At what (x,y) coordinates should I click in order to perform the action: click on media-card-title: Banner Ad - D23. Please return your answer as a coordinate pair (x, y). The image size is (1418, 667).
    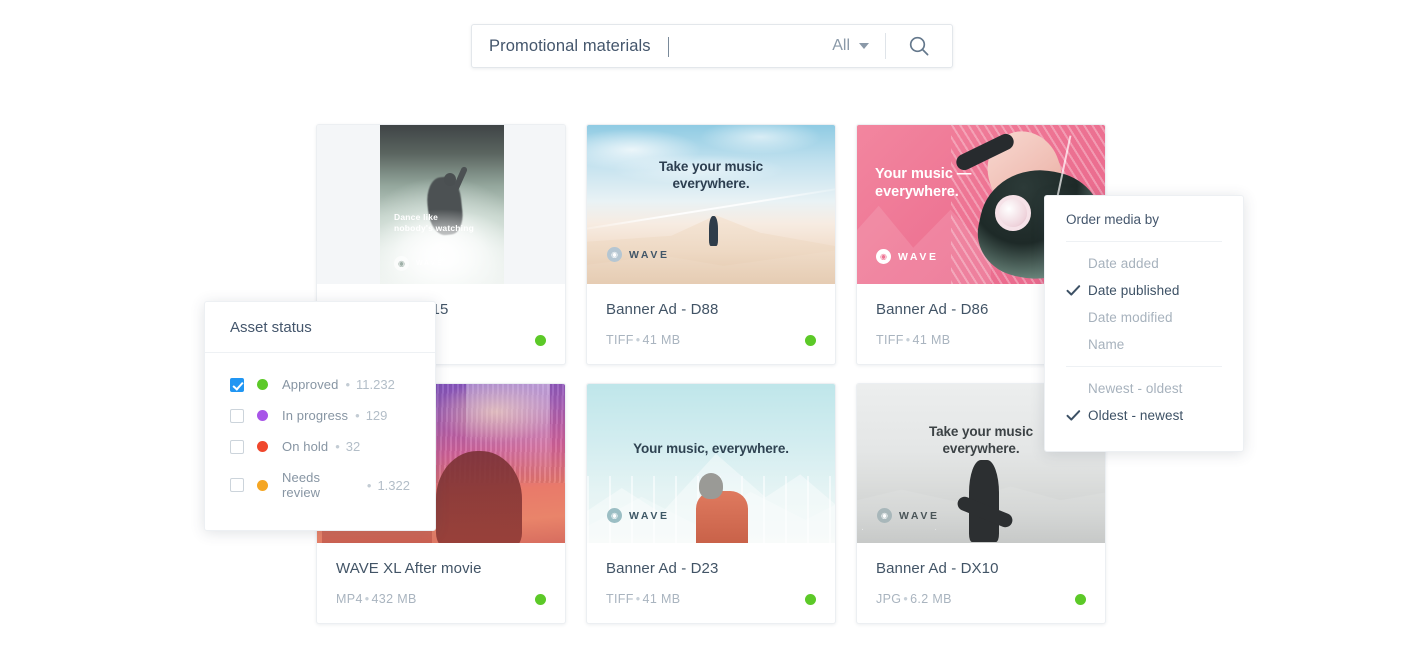
    Looking at the image, I should click on (662, 568).